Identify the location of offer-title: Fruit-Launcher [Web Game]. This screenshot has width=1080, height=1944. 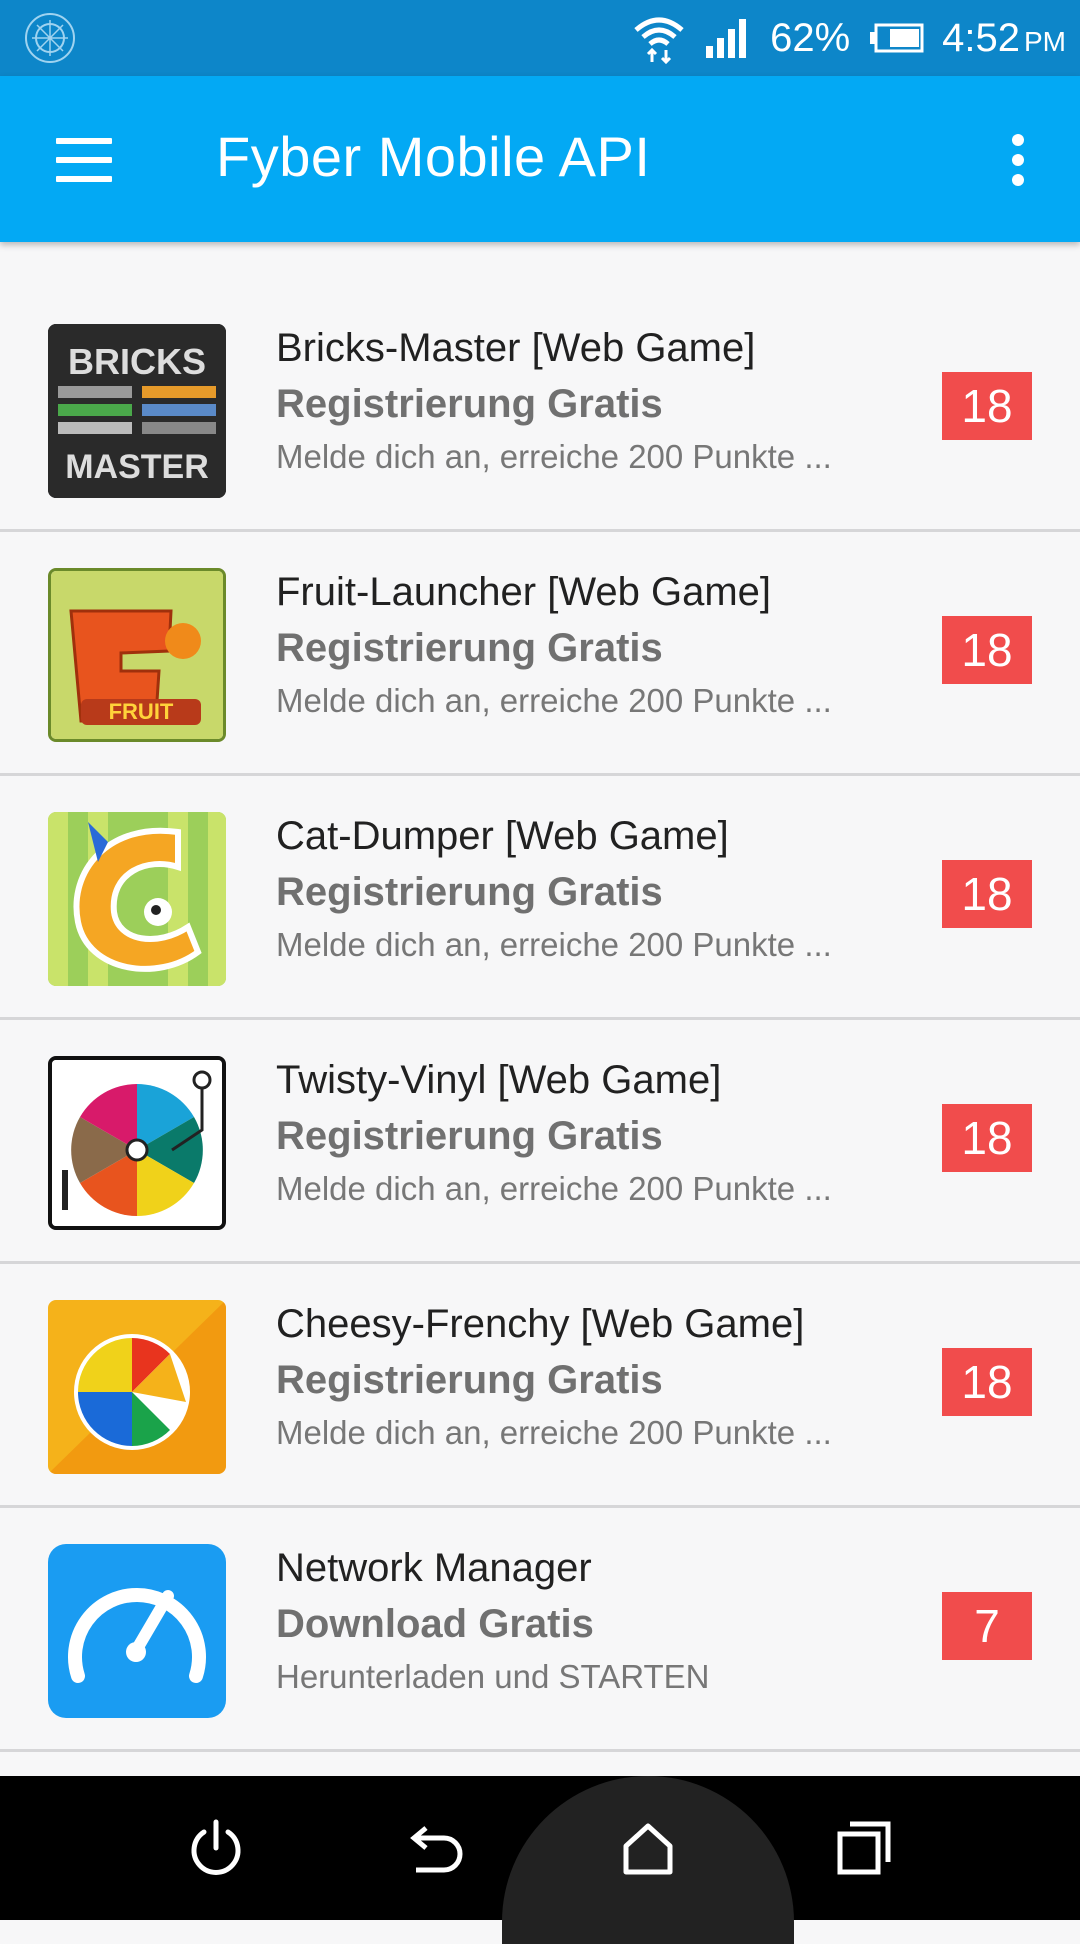
(524, 592).